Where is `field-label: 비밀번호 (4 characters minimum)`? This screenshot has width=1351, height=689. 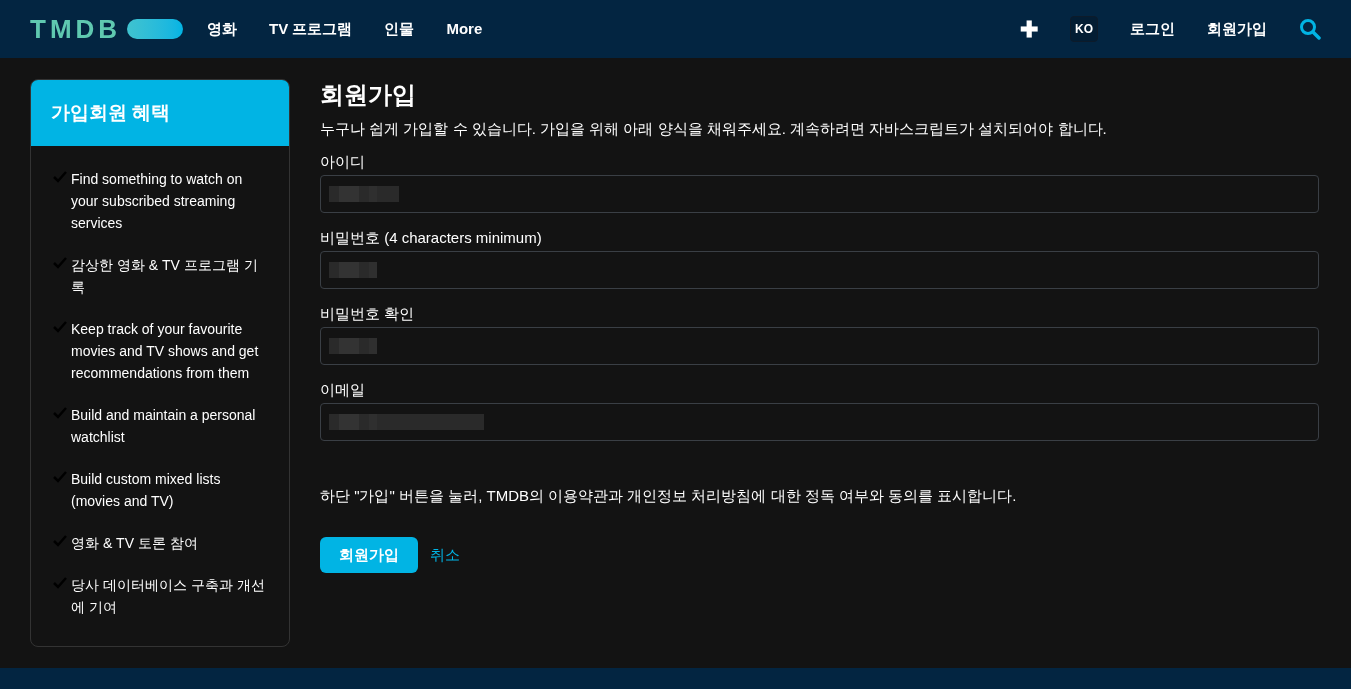 field-label: 비밀번호 (4 characters minimum) is located at coordinates (431, 237).